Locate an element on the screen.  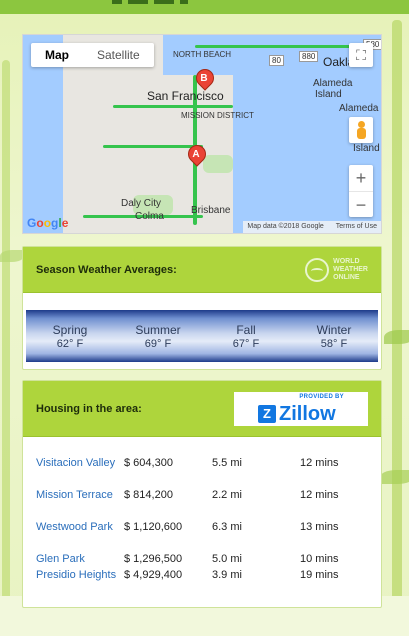
zoom-control: + − is located at coordinates (361, 191).